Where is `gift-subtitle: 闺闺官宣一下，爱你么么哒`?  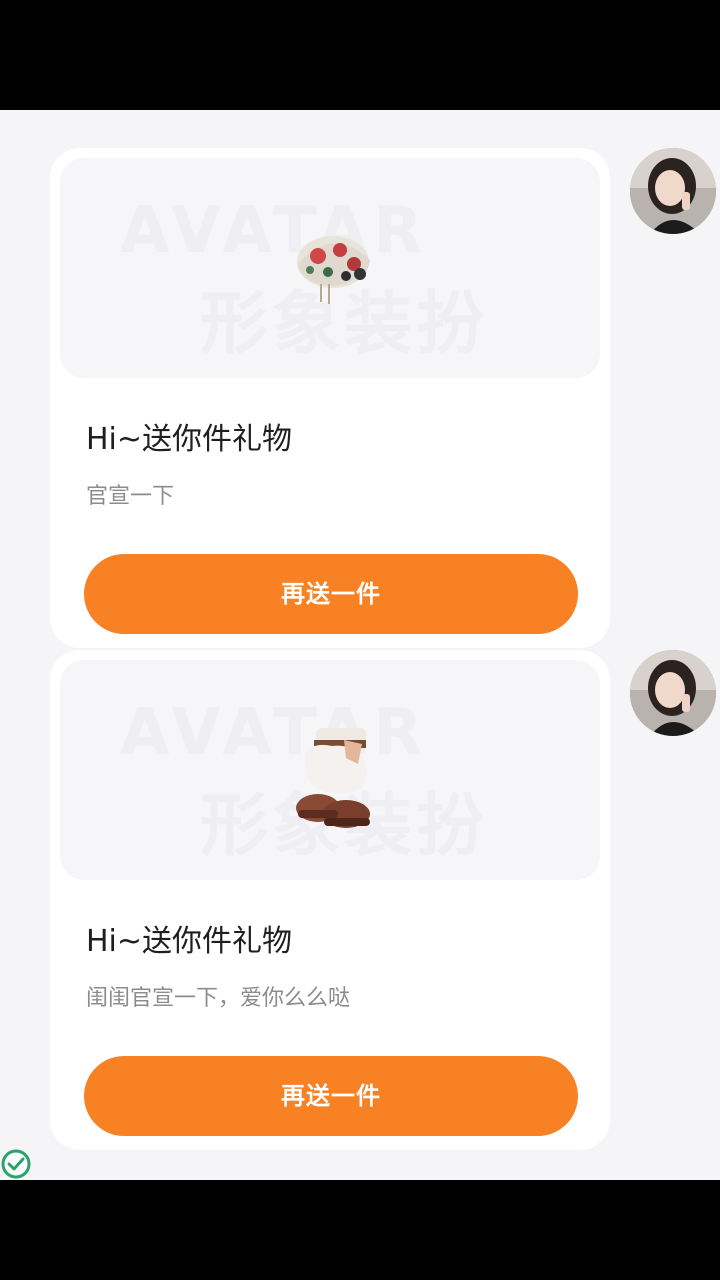 gift-subtitle: 闺闺官宣一下，爱你么么哒 is located at coordinates (218, 998).